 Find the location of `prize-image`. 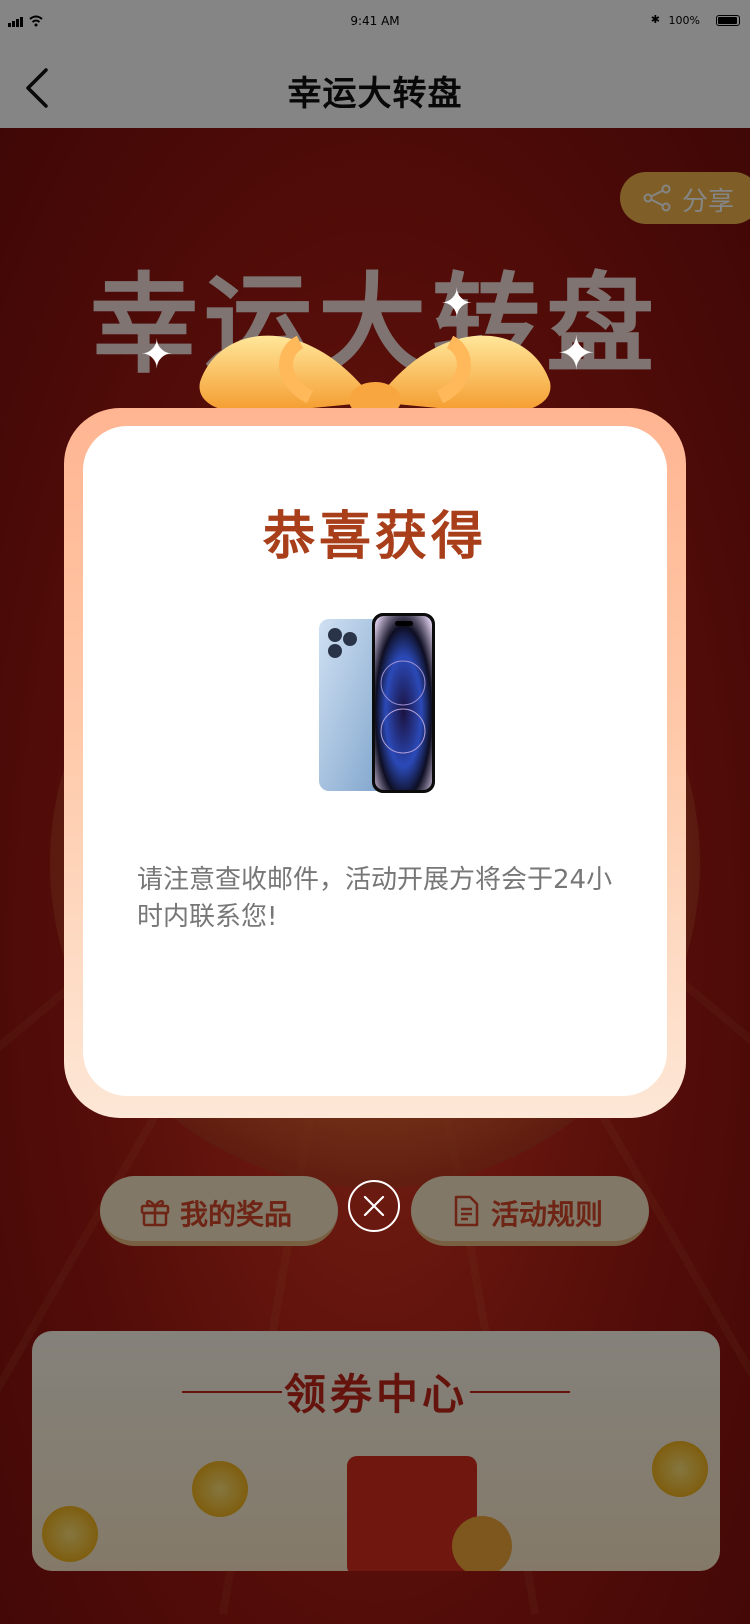

prize-image is located at coordinates (377, 703).